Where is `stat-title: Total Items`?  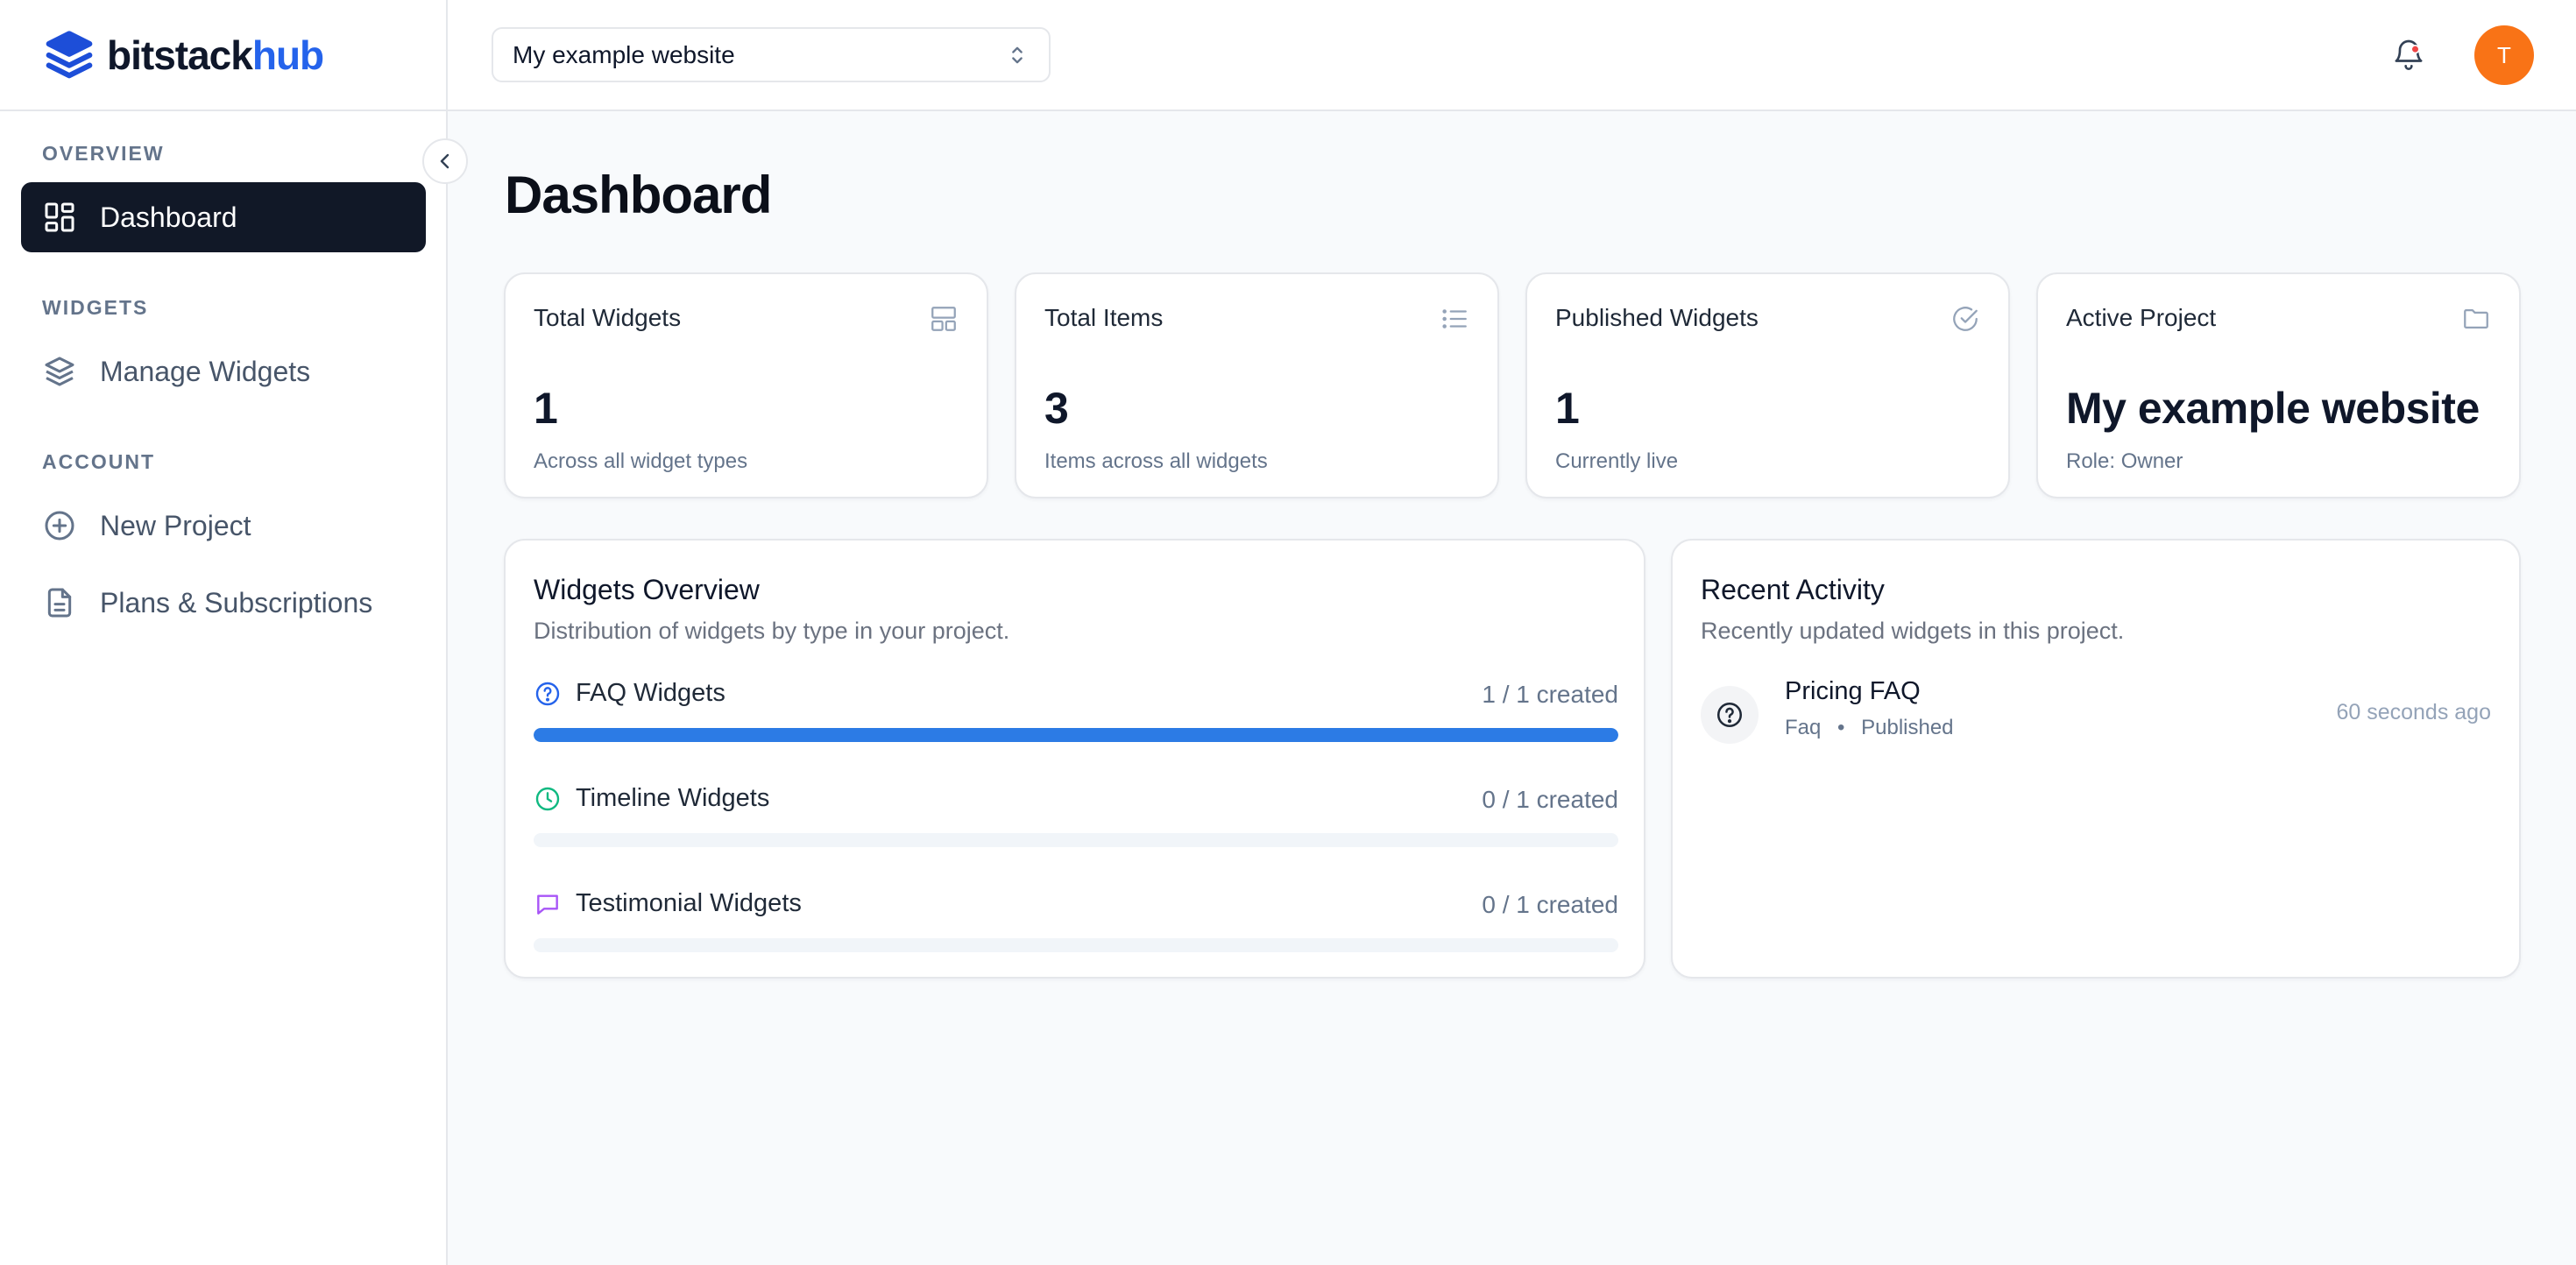 stat-title: Total Items is located at coordinates (1104, 317).